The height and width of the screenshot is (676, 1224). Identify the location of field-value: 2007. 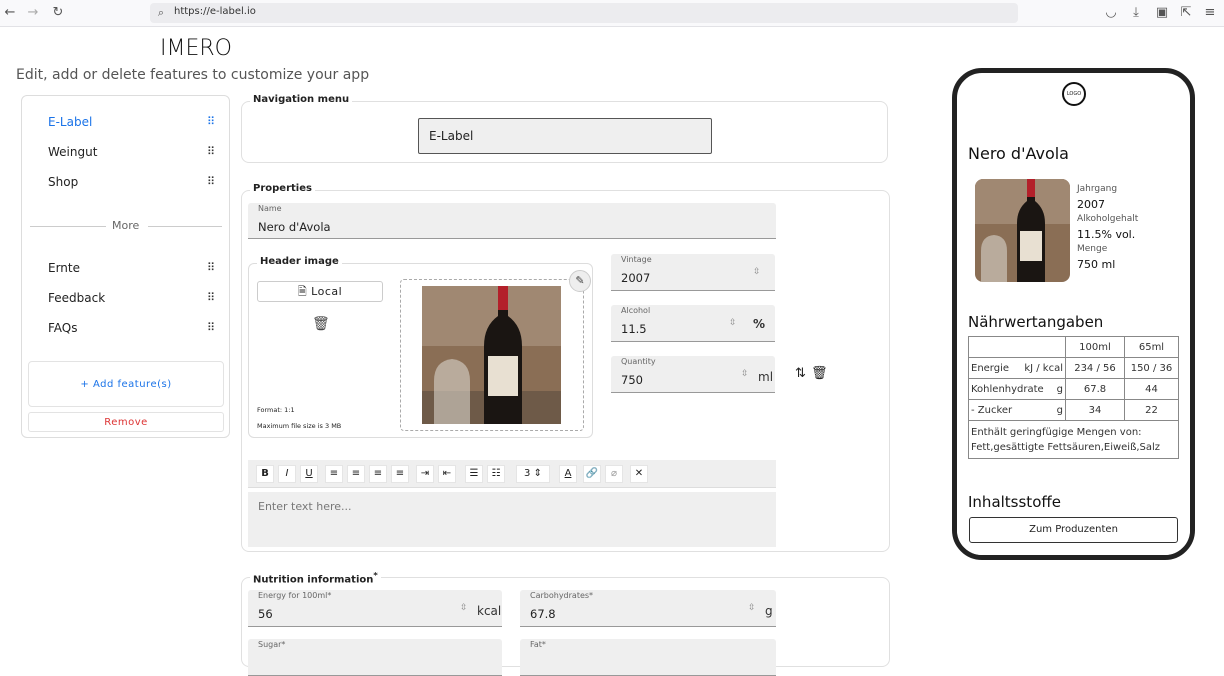
(636, 278).